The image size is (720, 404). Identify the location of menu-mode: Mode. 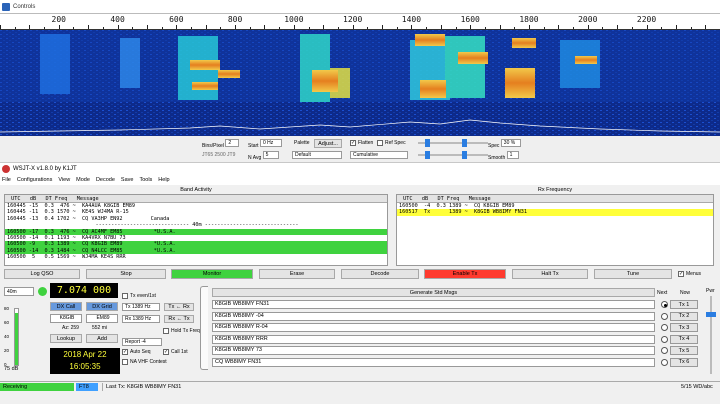
(83, 180).